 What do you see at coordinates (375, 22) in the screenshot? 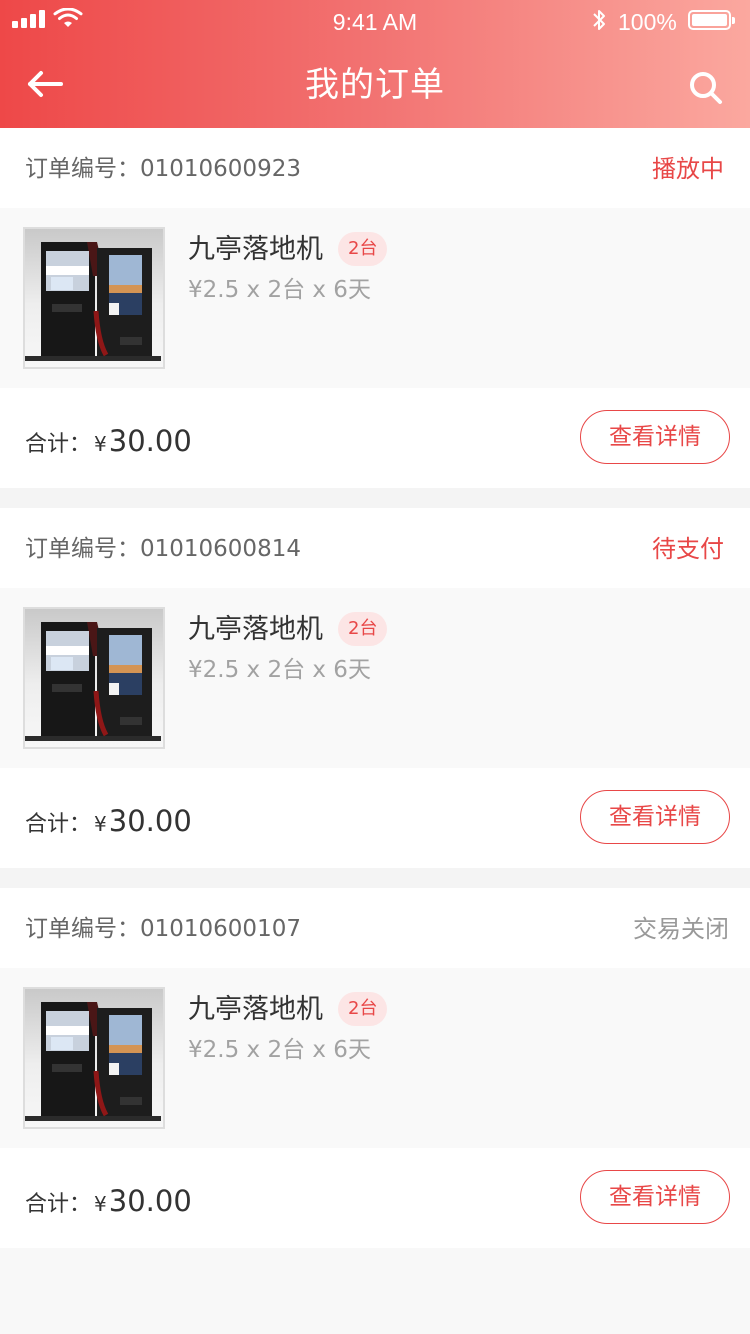
I see `status-bar: 9:41 AM 100%` at bounding box center [375, 22].